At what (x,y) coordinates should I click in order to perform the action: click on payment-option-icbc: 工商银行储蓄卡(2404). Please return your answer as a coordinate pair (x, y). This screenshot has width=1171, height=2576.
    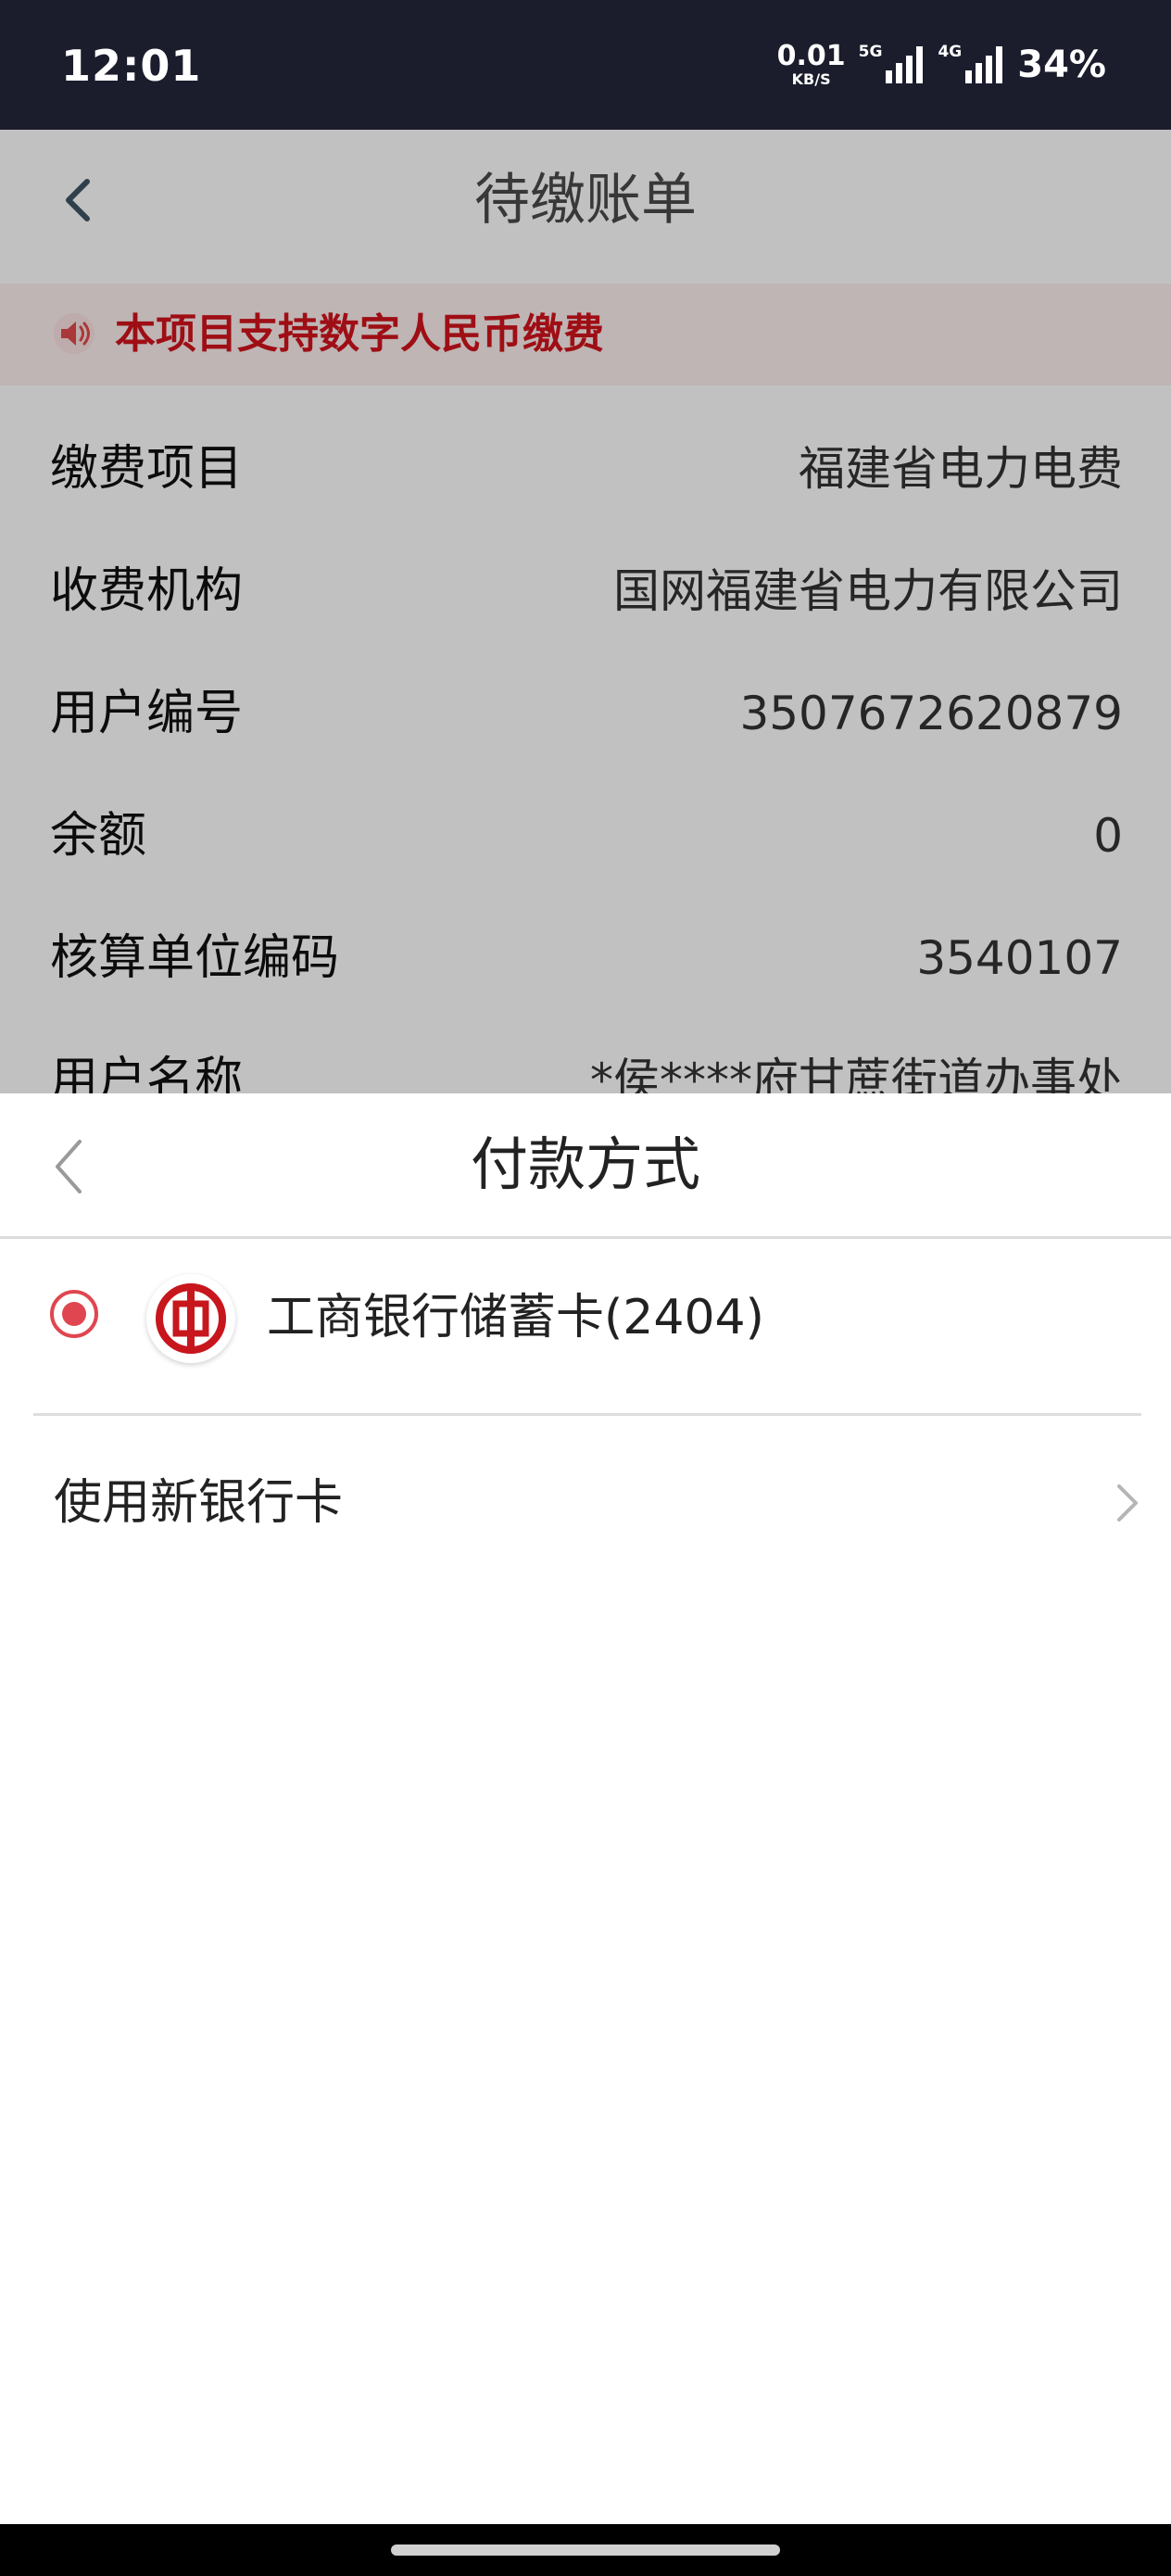
    Looking at the image, I should click on (585, 1318).